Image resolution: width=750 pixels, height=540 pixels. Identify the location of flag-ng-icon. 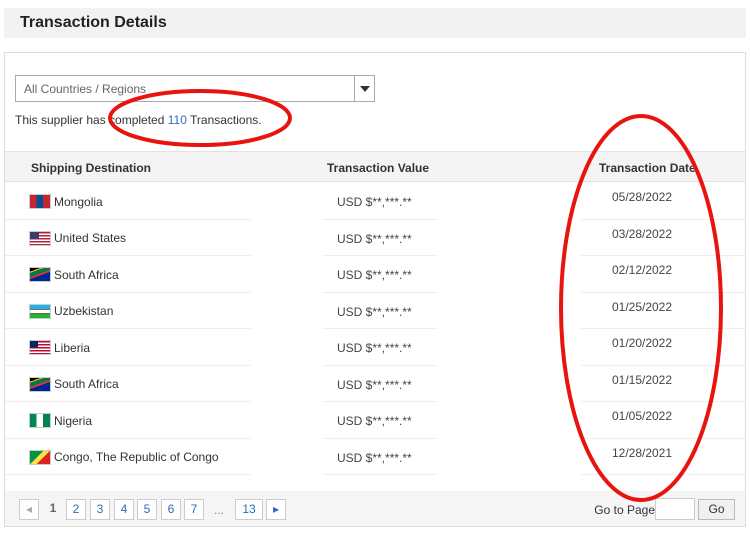
(40, 420).